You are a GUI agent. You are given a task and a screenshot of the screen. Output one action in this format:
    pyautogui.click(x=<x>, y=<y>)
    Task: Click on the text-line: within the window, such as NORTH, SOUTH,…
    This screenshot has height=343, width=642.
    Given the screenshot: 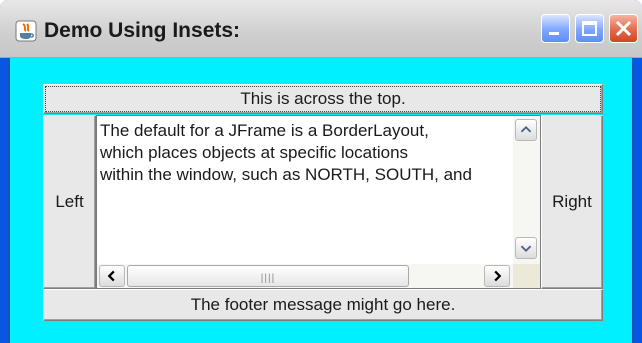 What is the action you would take?
    pyautogui.click(x=286, y=174)
    